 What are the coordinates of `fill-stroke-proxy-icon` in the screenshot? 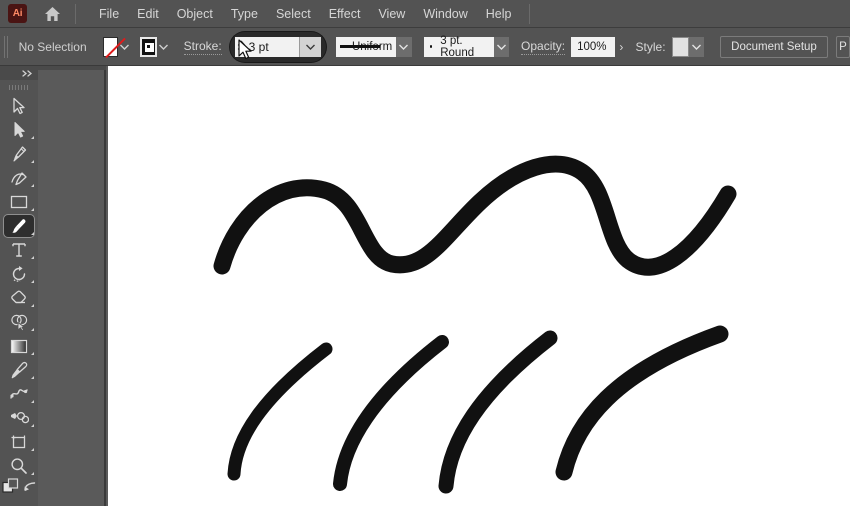 It's located at (10, 487).